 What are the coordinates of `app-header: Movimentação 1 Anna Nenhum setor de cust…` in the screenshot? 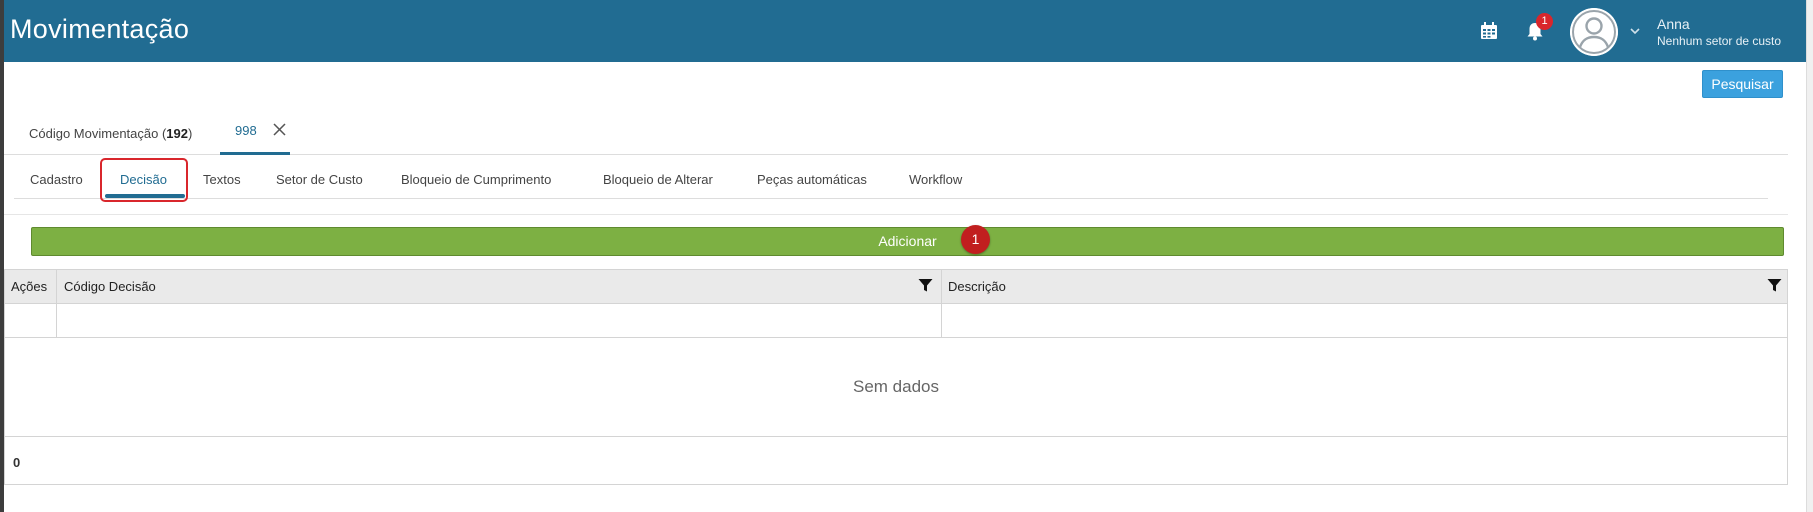 It's located at (905, 31).